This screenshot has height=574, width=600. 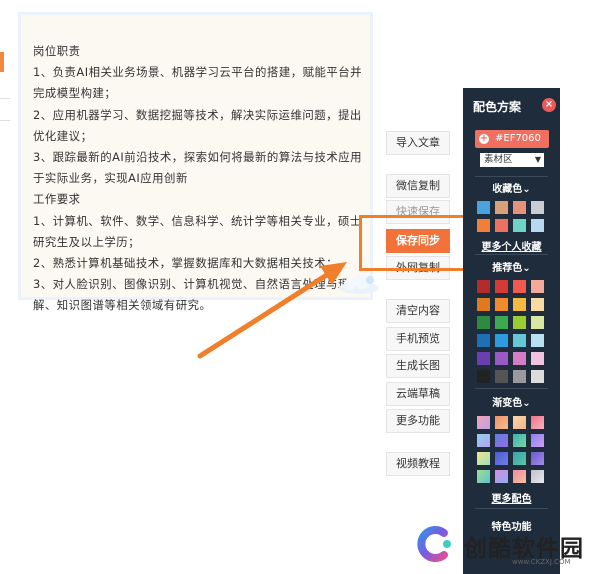 What do you see at coordinates (197, 125) in the screenshot?
I see `article-line: 2、应用机器学习、数据挖掘等技术，解决实际运维问题，提出优化建议；` at bounding box center [197, 125].